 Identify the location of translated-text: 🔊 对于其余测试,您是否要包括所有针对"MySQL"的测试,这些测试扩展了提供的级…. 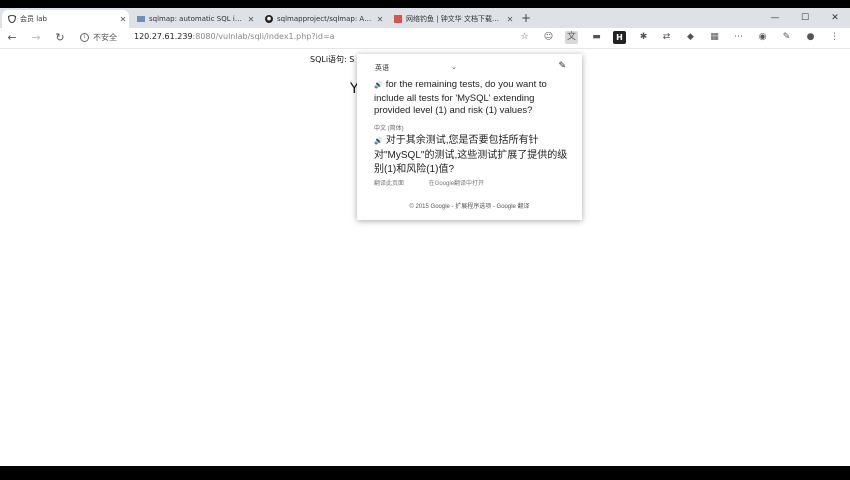
(474, 155).